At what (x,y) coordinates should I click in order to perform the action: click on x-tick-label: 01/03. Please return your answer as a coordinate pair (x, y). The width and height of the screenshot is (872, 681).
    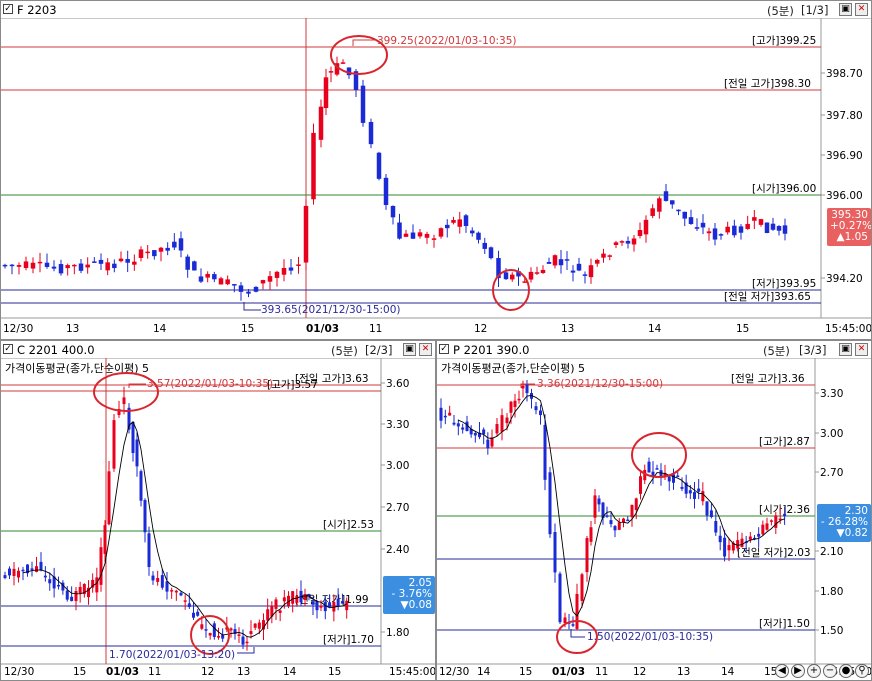
    Looking at the image, I should click on (568, 672).